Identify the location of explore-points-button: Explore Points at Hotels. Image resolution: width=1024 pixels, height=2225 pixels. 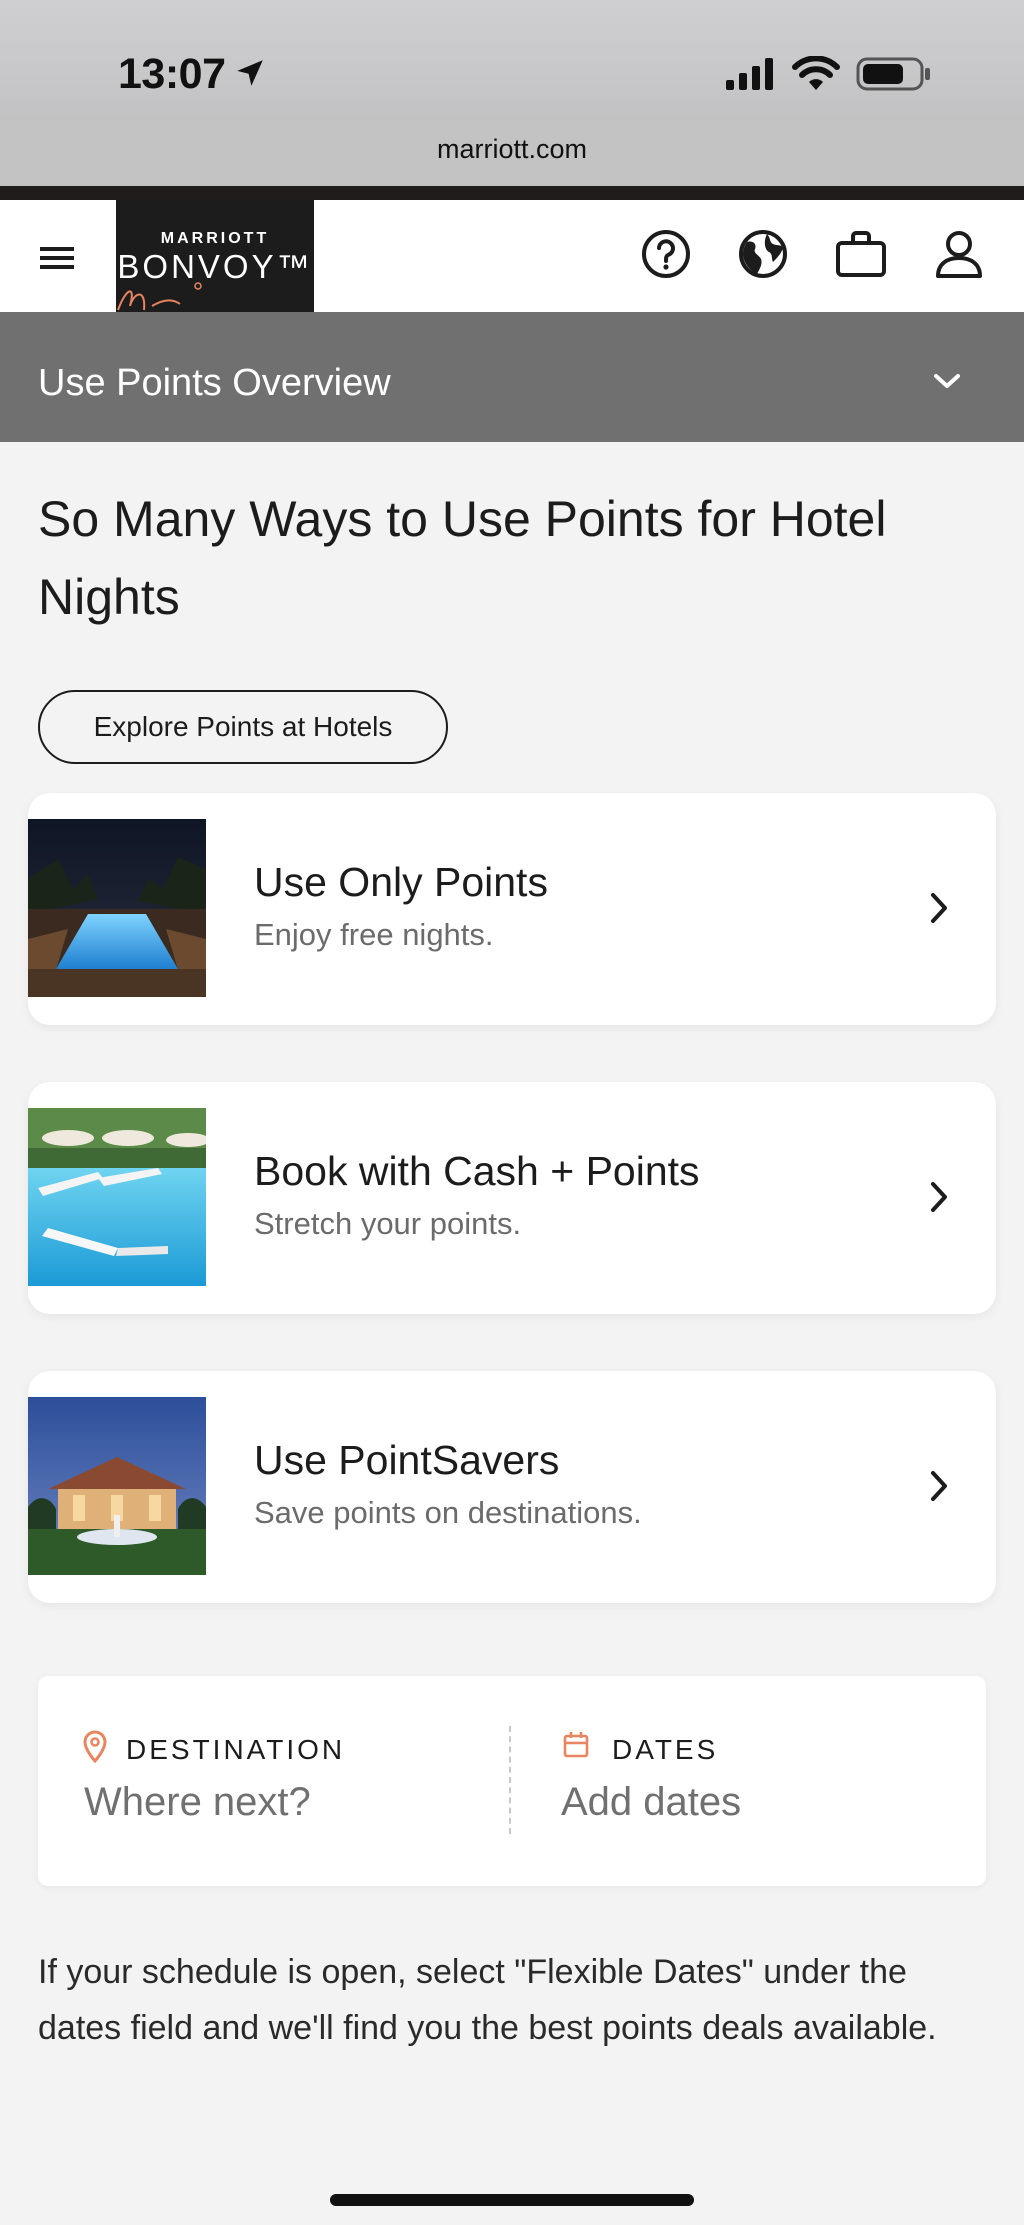
(243, 727).